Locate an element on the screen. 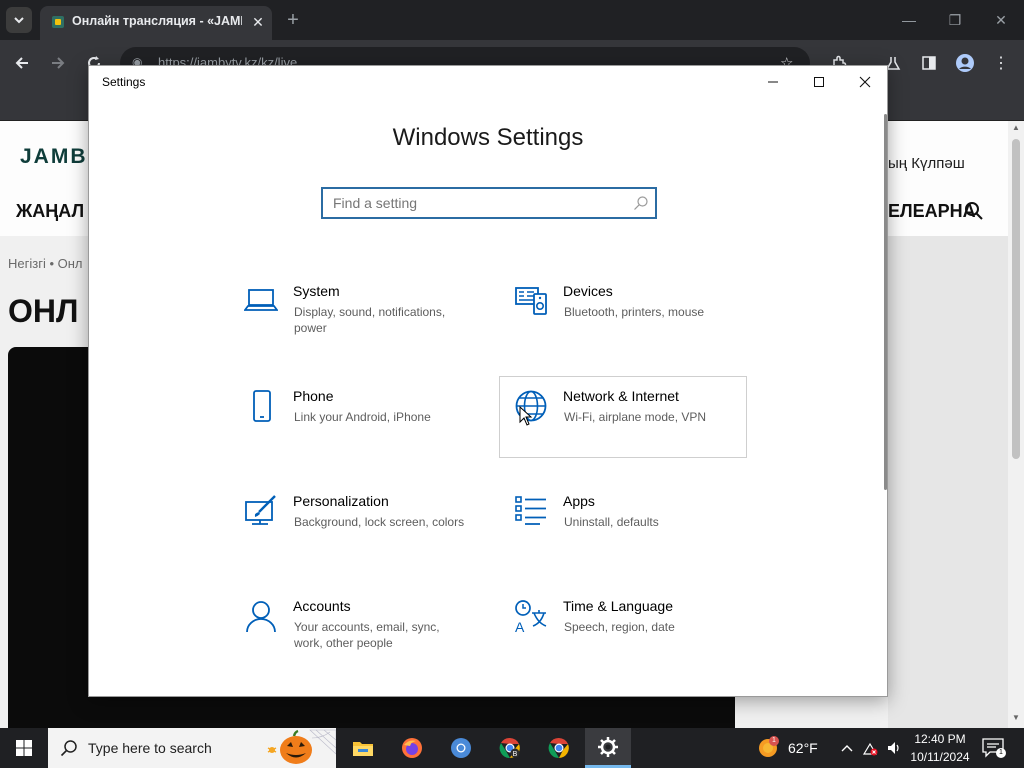  settings-search-box is located at coordinates (489, 203).